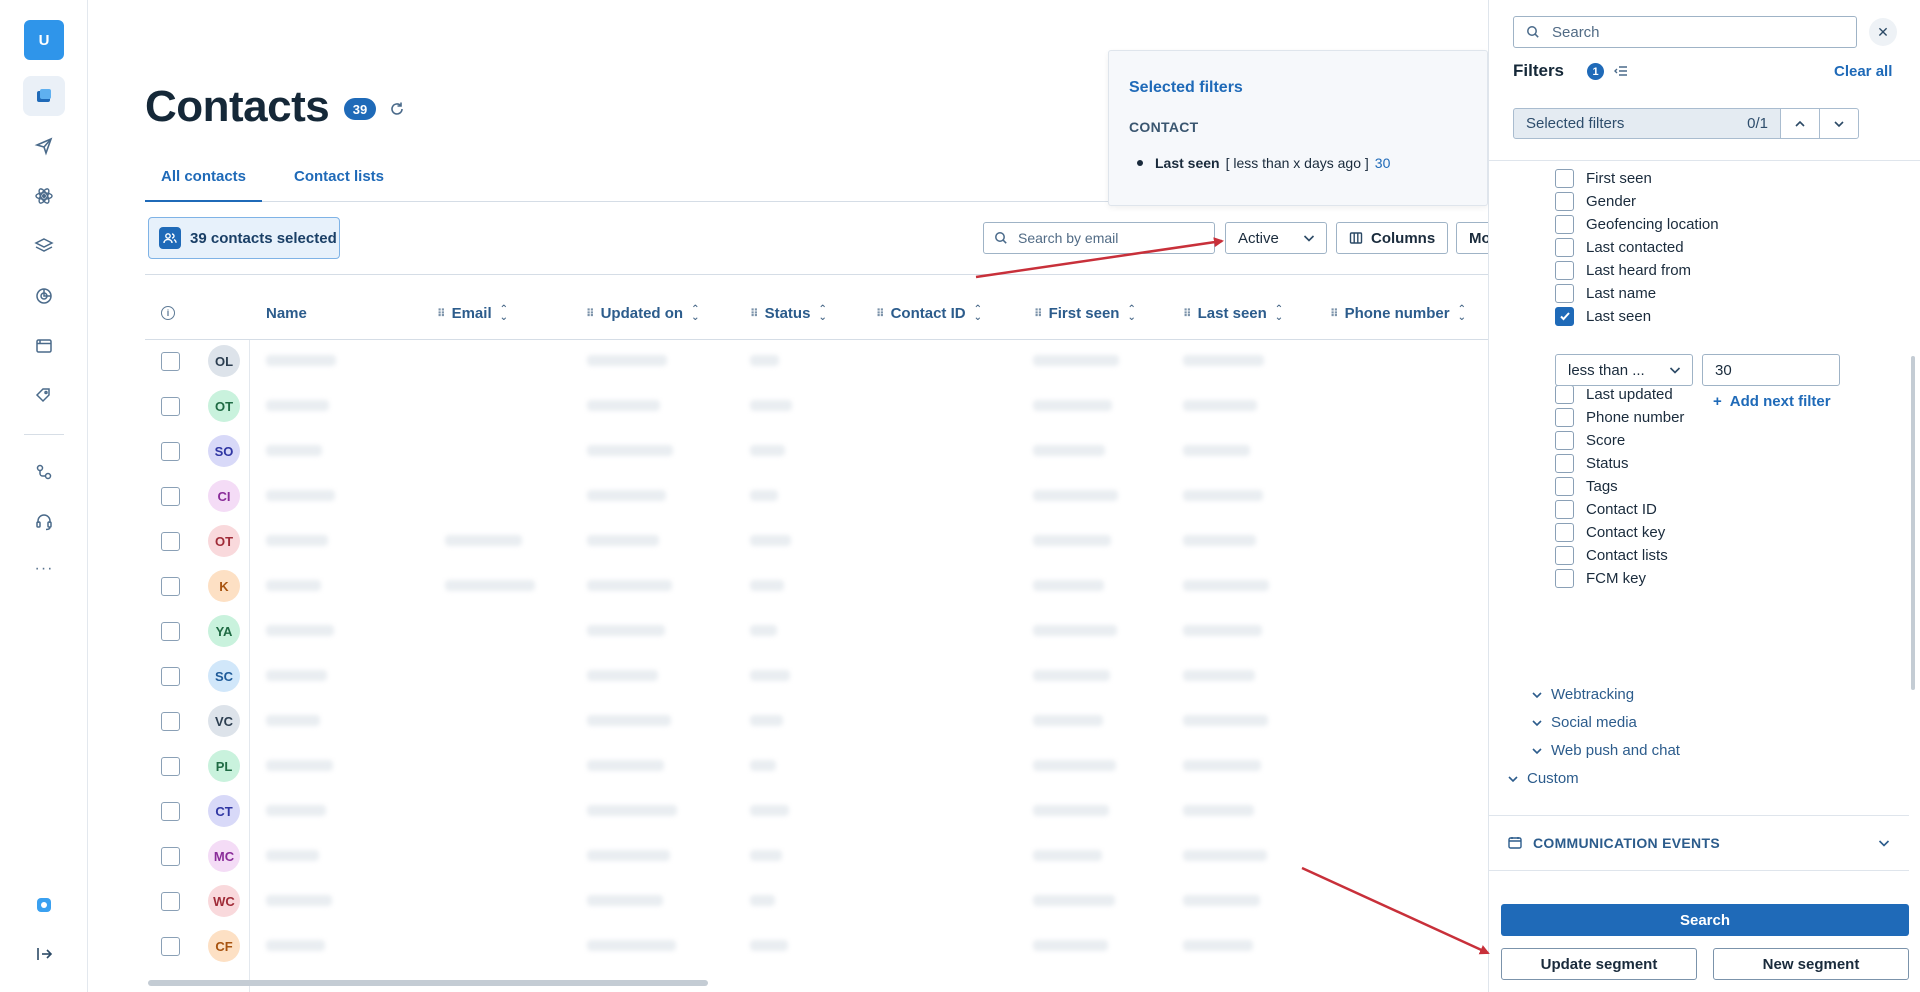 This screenshot has width=1920, height=992. Describe the element at coordinates (1863, 71) in the screenshot. I see `clear-all-link: Clear all` at that location.